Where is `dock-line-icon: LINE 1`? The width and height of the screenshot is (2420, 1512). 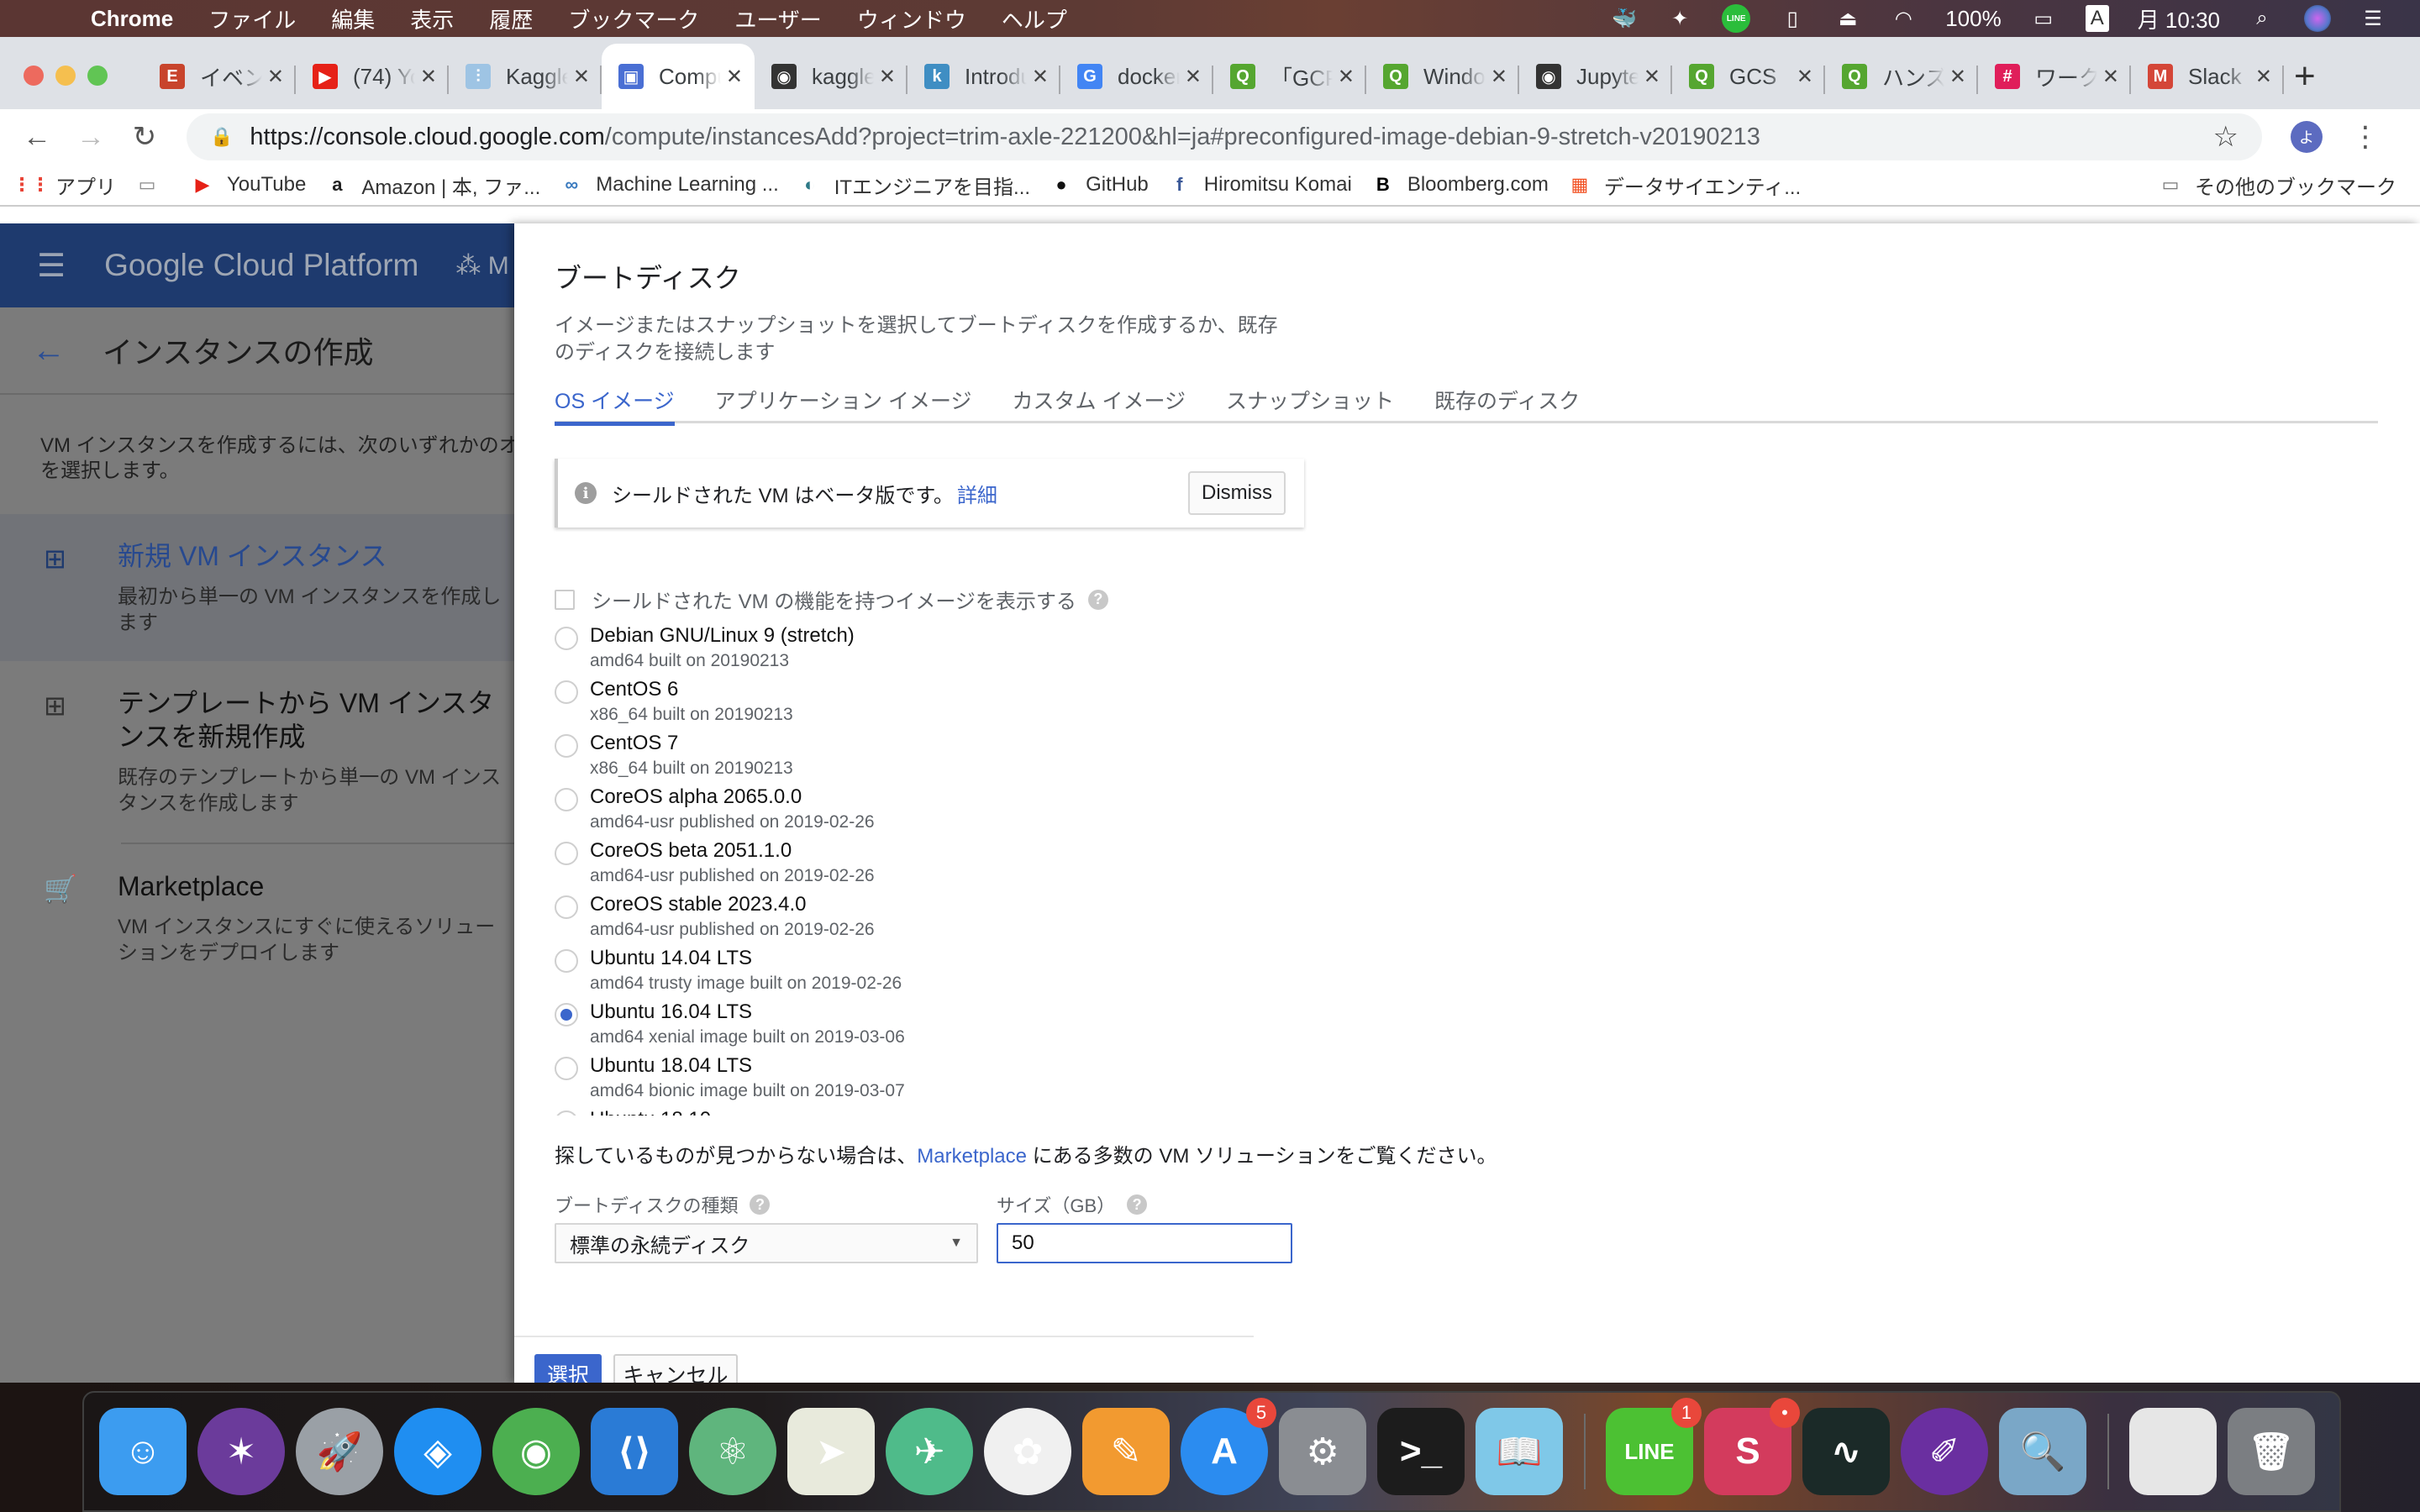
dock-line-icon: LINE 1 is located at coordinates (1654, 1446).